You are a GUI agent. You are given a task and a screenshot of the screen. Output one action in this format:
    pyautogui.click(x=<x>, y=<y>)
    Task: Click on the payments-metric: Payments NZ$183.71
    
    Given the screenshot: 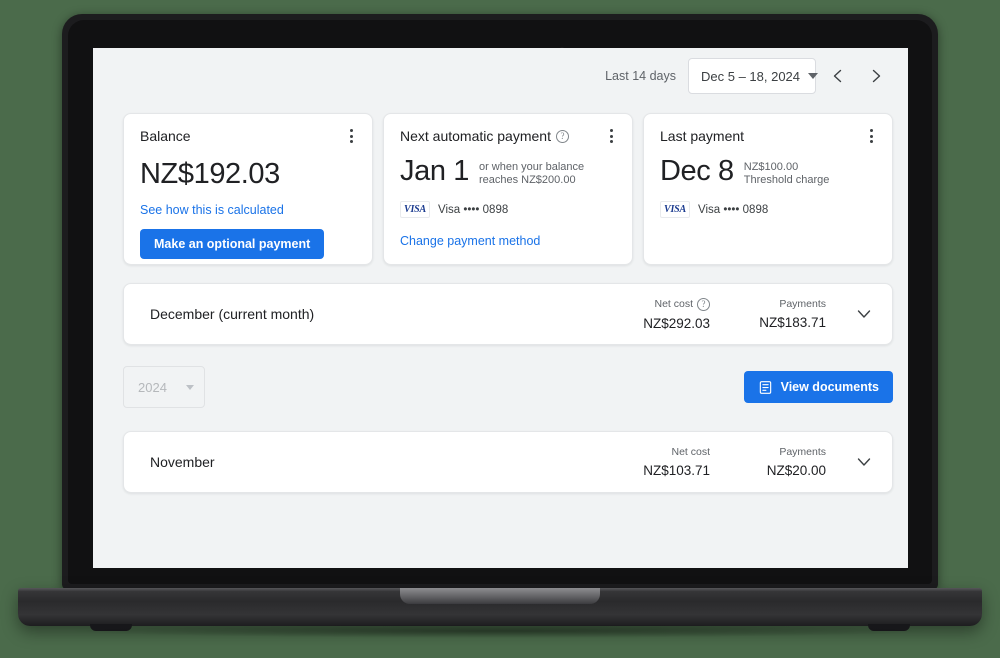 What is the action you would take?
    pyautogui.click(x=783, y=314)
    